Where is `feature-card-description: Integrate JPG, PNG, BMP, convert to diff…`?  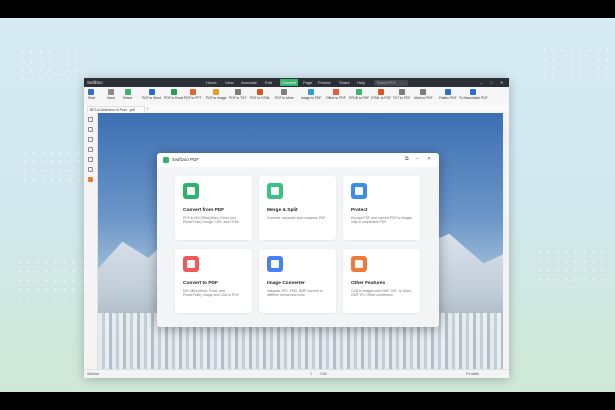
feature-card-description: Integrate JPG, PNG, BMP, convert to diff… is located at coordinates (295, 293).